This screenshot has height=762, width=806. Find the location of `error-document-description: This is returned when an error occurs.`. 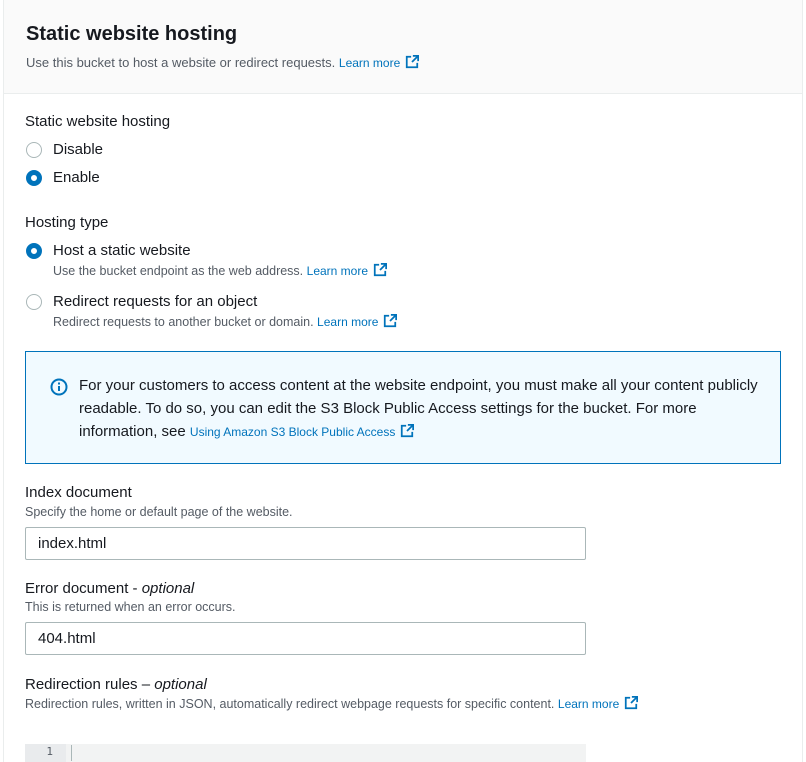

error-document-description: This is returned when an error occurs. is located at coordinates (130, 607).